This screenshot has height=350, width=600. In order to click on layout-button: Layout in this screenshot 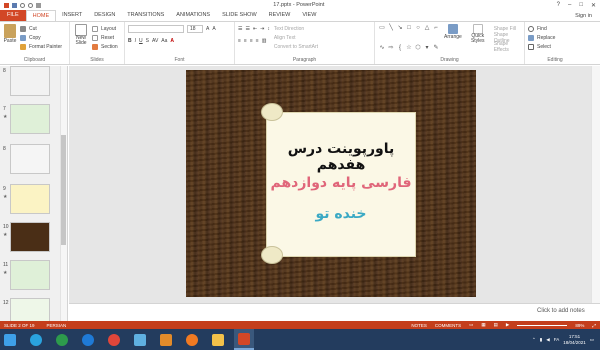, I will do `click(105, 28)`.